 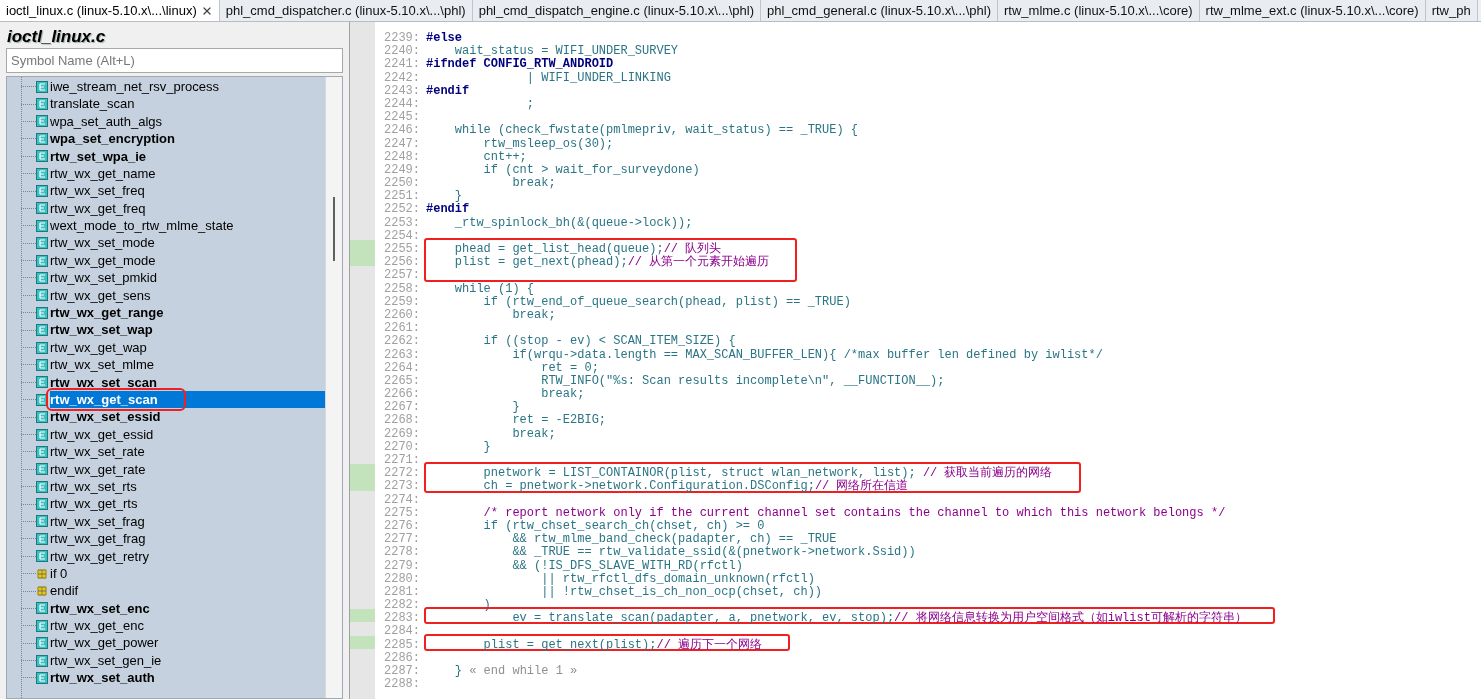 What do you see at coordinates (402, 418) in the screenshot?
I see `line-number: 2268:` at bounding box center [402, 418].